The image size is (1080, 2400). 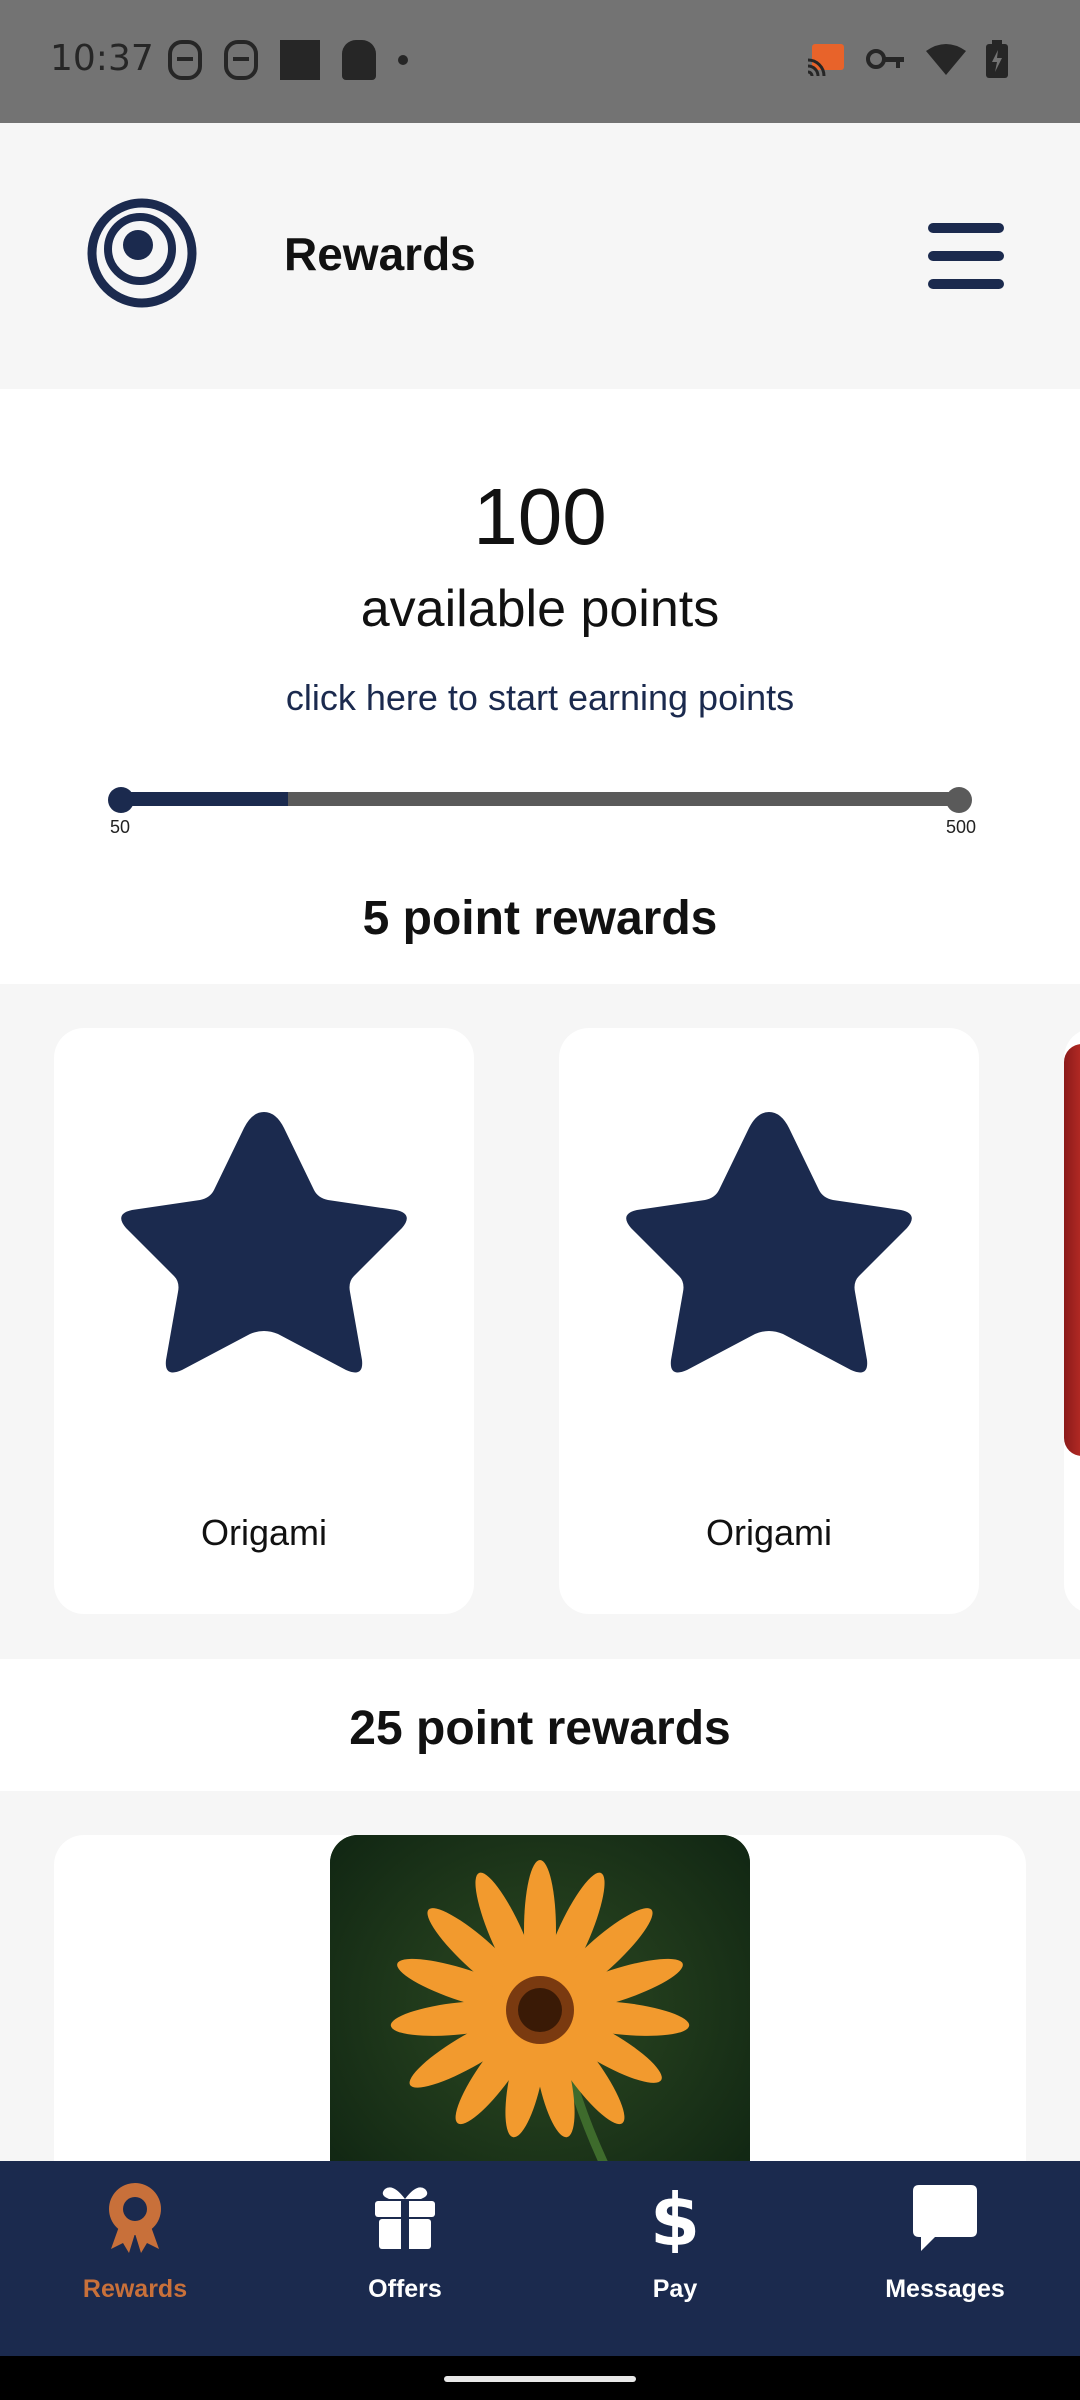 What do you see at coordinates (540, 61) in the screenshot?
I see `status-bar: 10:37` at bounding box center [540, 61].